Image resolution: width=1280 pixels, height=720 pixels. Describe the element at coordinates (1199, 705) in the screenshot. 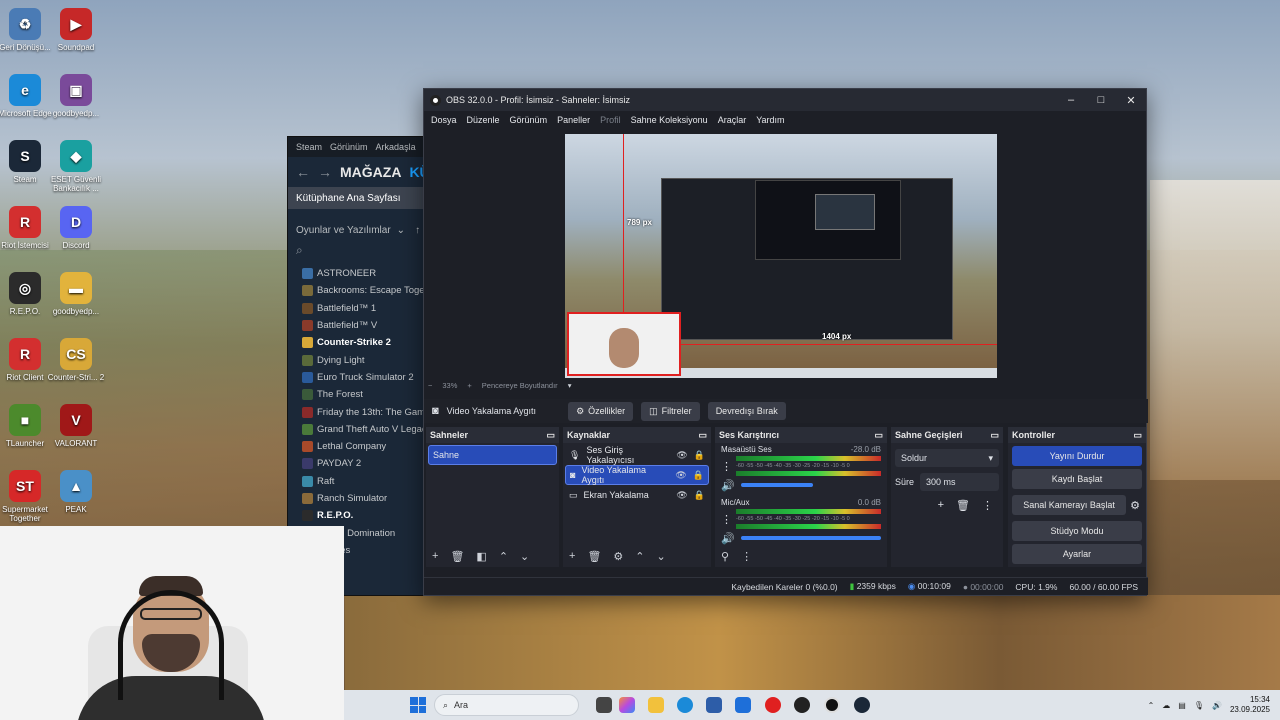

I see `microphone-icon: 🎙` at that location.